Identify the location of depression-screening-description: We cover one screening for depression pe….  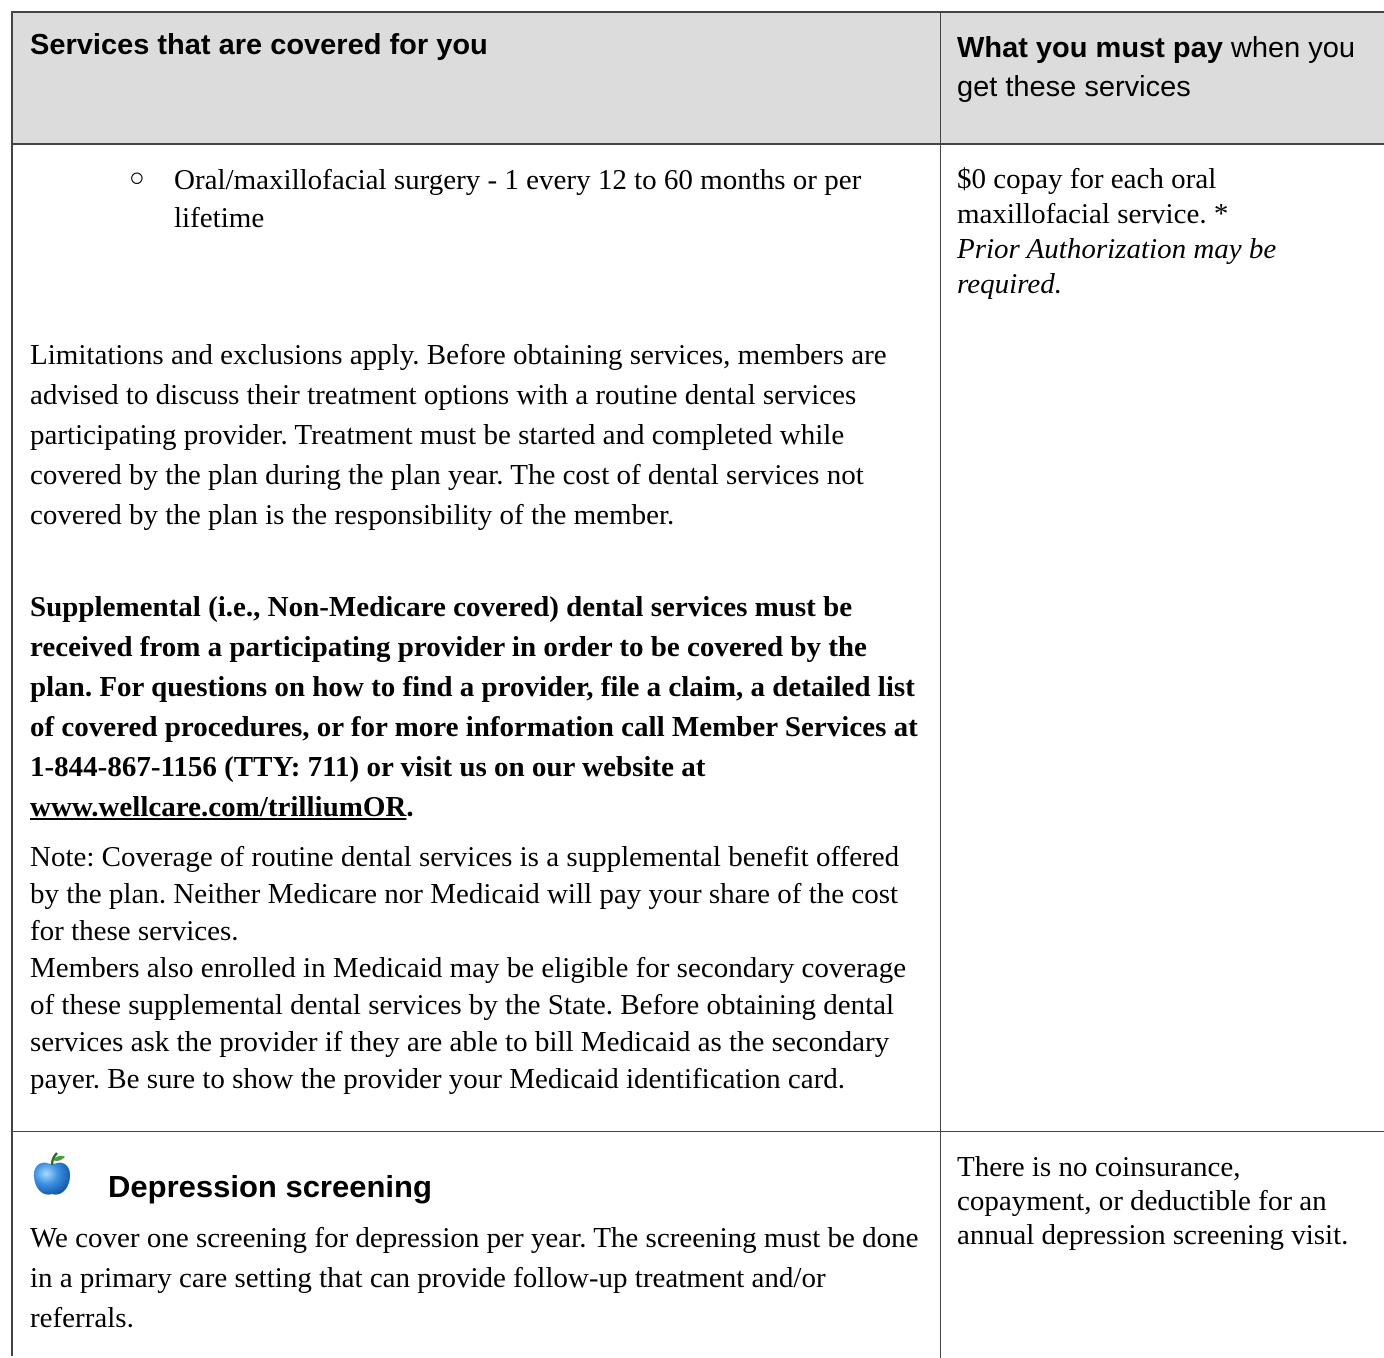
(474, 1278).